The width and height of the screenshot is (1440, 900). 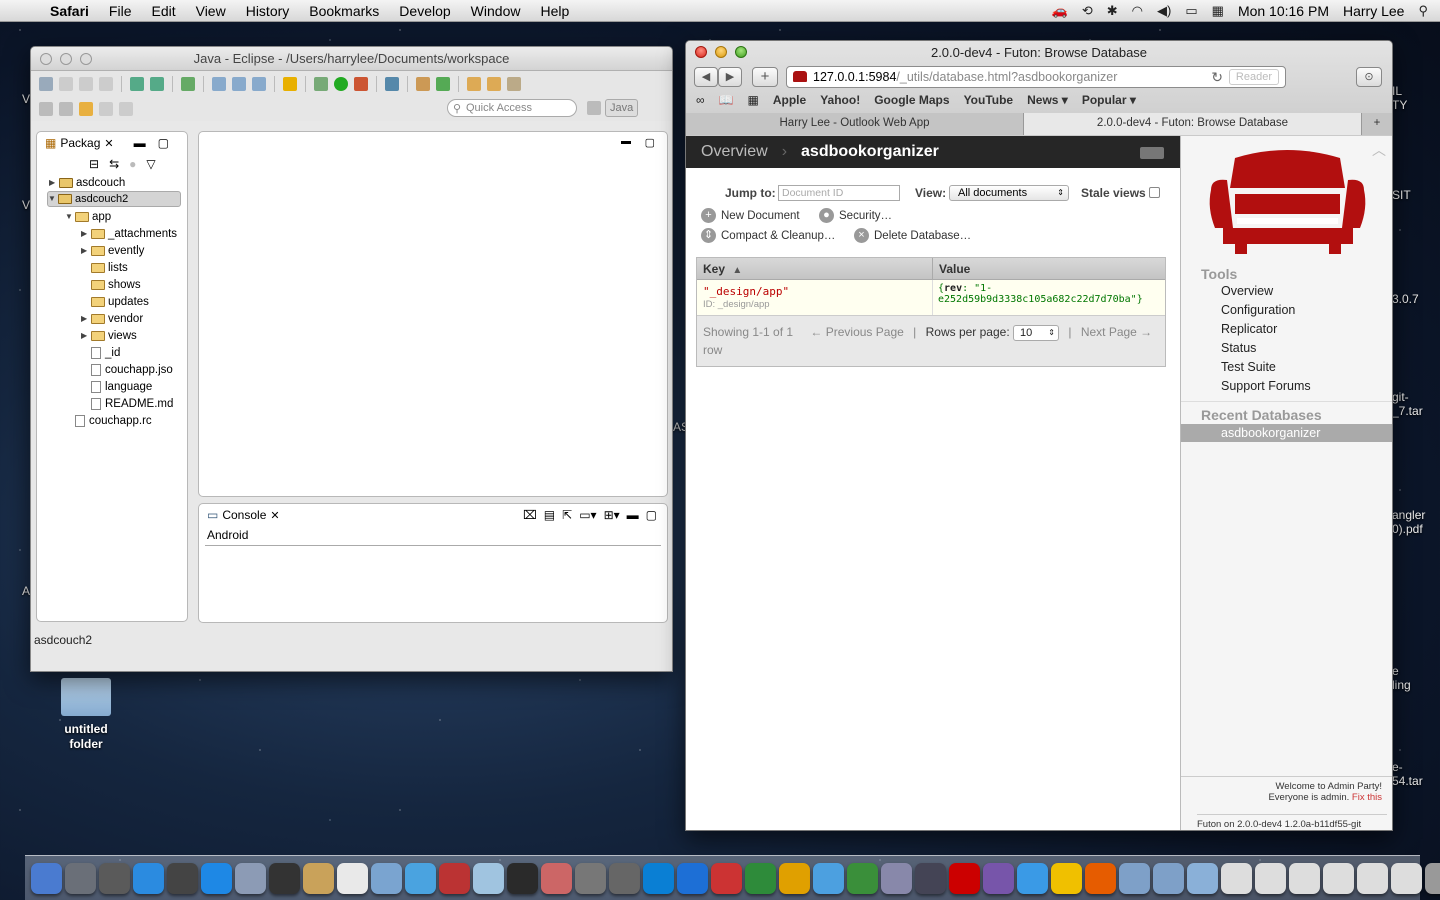 What do you see at coordinates (651, 515) in the screenshot?
I see `maximize-console-icon: ▢` at bounding box center [651, 515].